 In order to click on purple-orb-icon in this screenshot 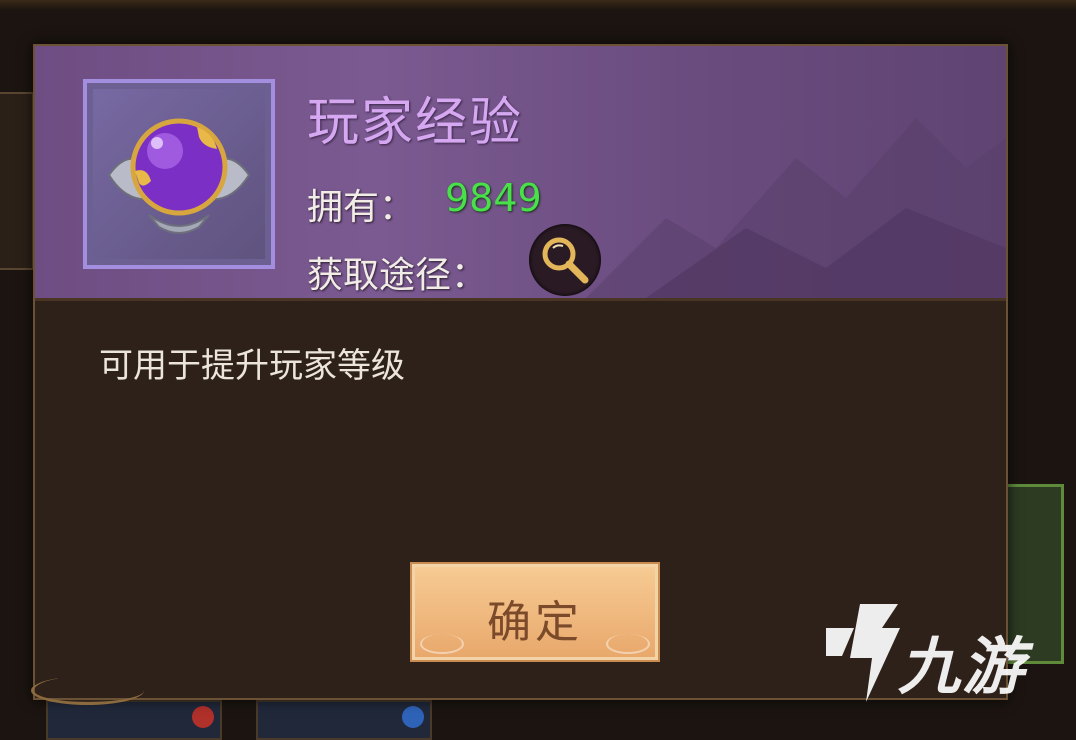, I will do `click(179, 176)`.